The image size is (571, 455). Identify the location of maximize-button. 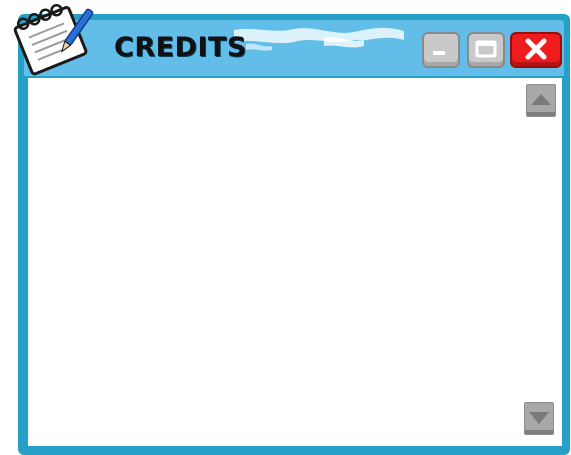
(486, 50).